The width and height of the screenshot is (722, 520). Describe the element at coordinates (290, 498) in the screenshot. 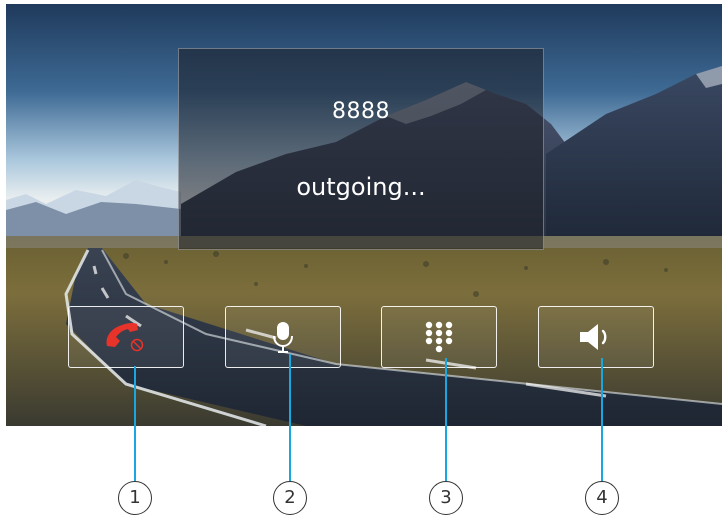

I see `callout-number-2: 2` at that location.